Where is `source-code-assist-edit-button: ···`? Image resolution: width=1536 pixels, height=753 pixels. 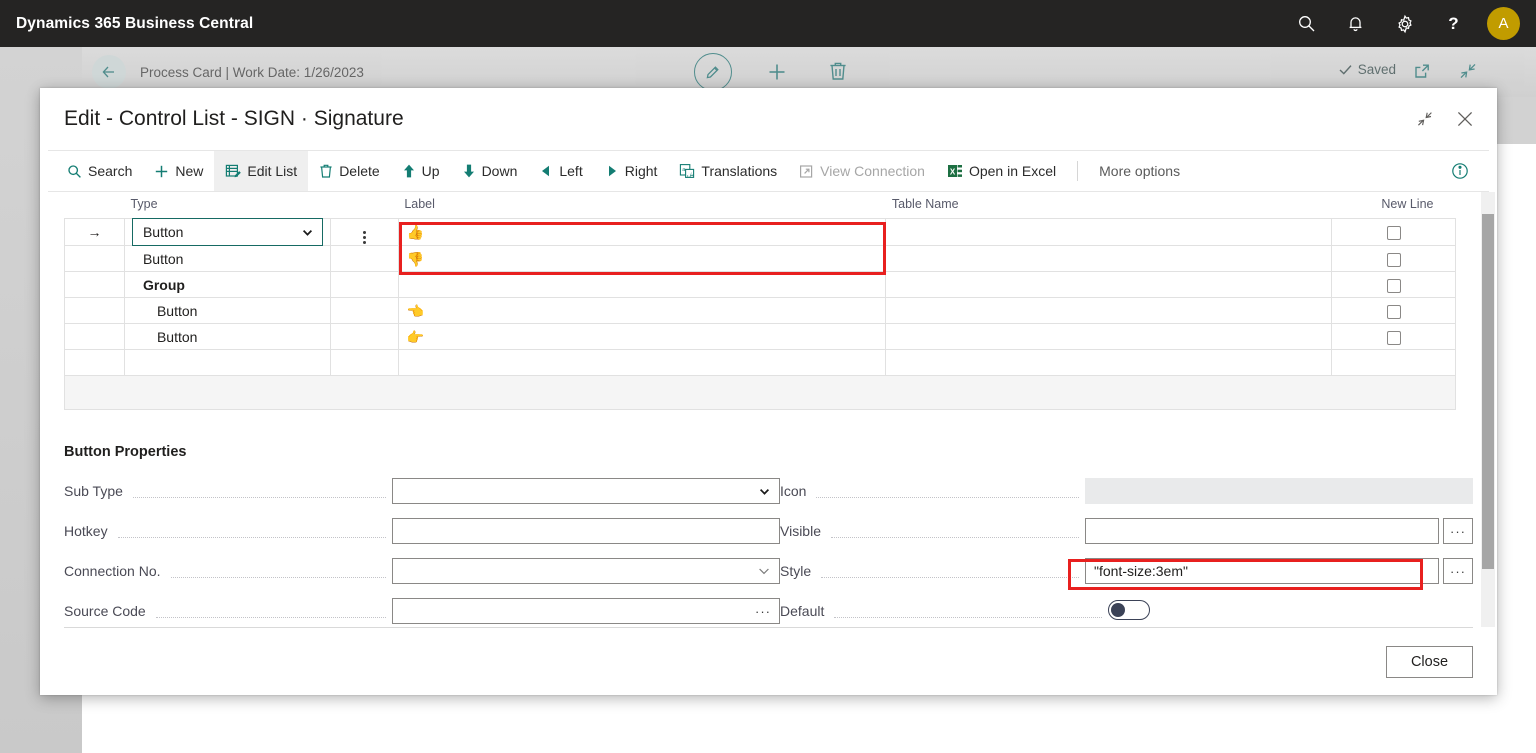 source-code-assist-edit-button: ··· is located at coordinates (763, 611).